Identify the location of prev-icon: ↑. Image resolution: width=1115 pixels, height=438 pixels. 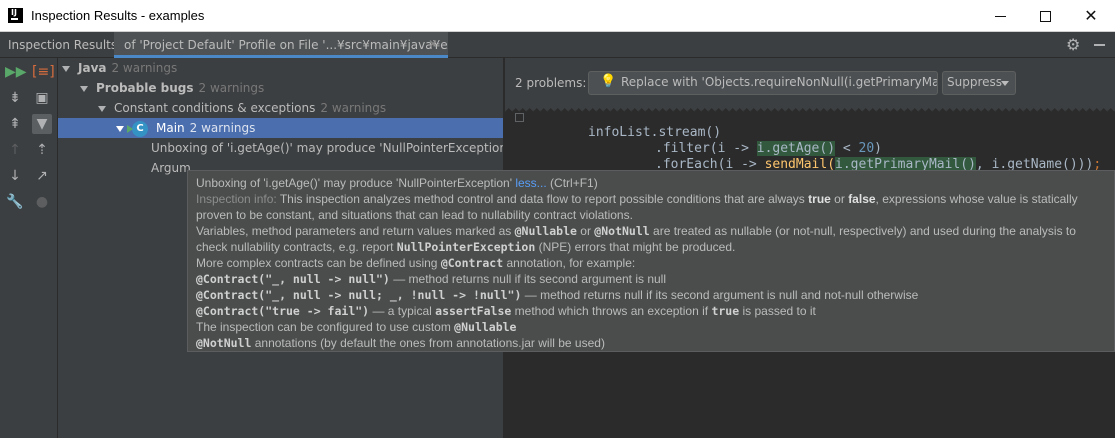
(15, 150).